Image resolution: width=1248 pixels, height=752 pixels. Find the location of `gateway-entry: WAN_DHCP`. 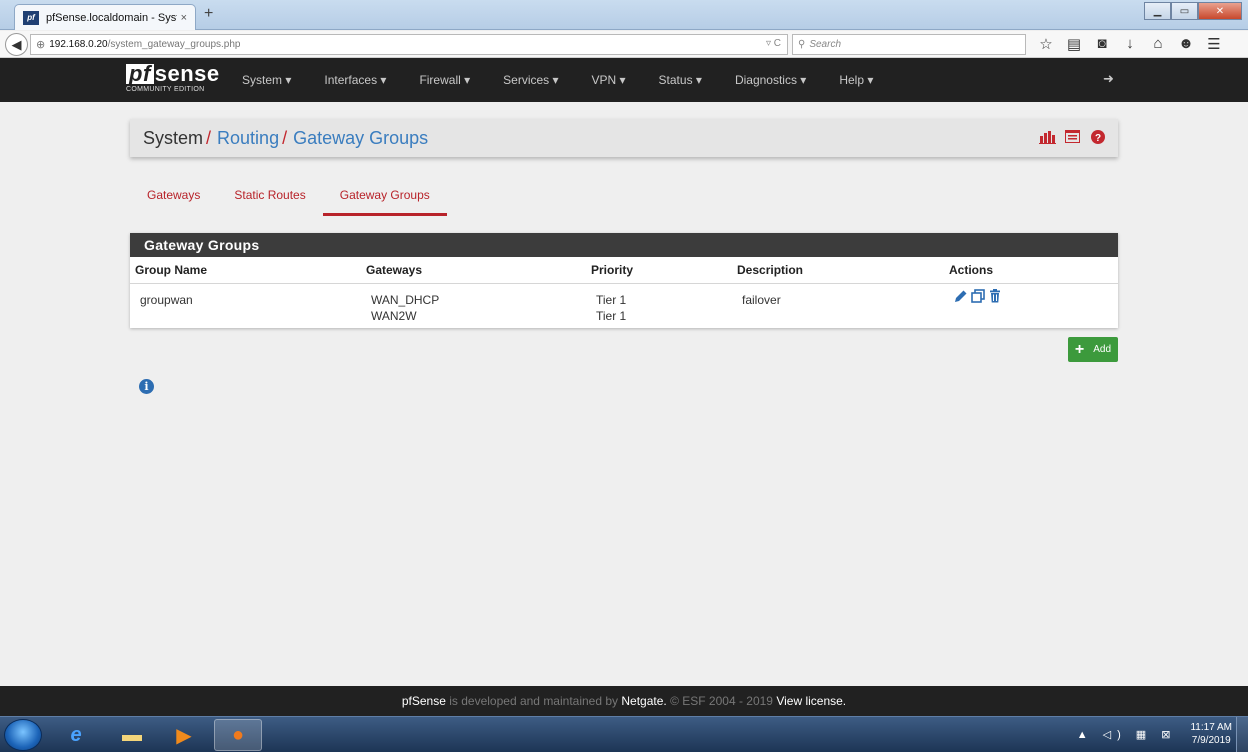

gateway-entry: WAN_DHCP is located at coordinates (405, 299).